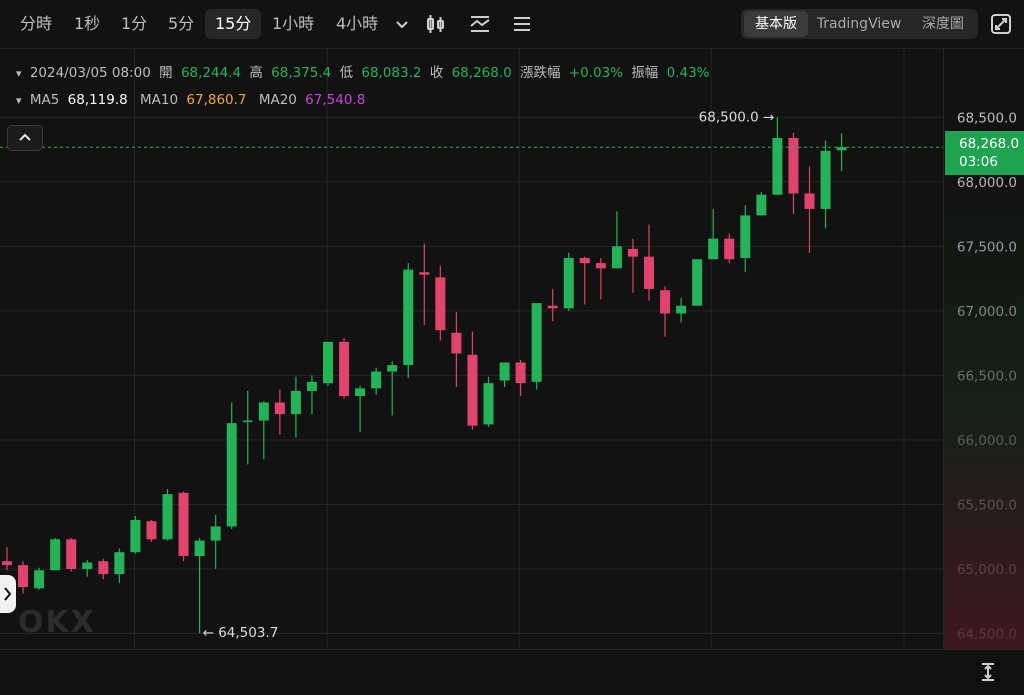  Describe the element at coordinates (90, 73) in the screenshot. I see `ohlc-datetime: 2024/03/05 08:00` at that location.